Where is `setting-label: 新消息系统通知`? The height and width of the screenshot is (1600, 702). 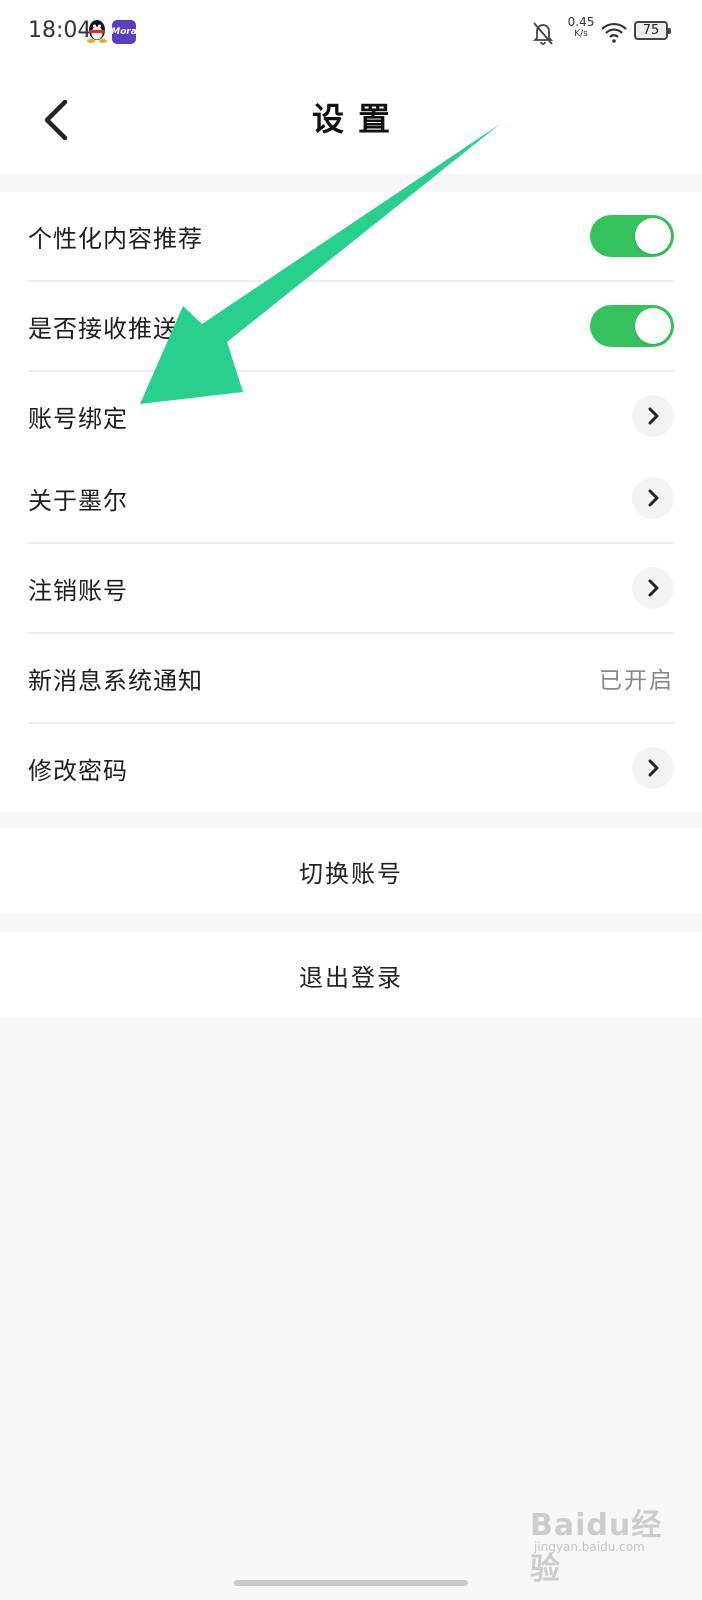
setting-label: 新消息系统通知 is located at coordinates (115, 680).